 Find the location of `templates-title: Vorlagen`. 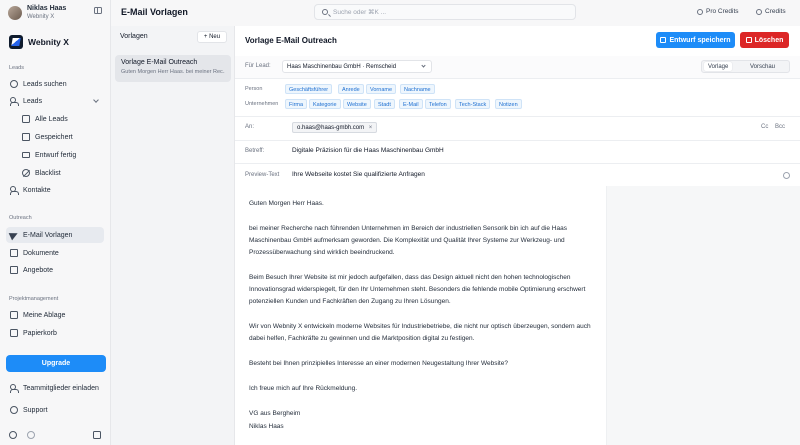

templates-title: Vorlagen is located at coordinates (134, 36).